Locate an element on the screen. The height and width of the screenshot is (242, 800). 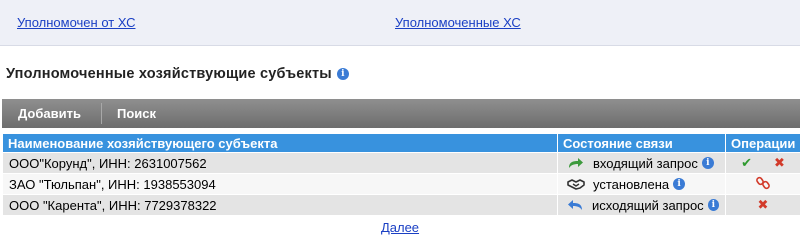
operations-cell: ✖ is located at coordinates (762, 205).